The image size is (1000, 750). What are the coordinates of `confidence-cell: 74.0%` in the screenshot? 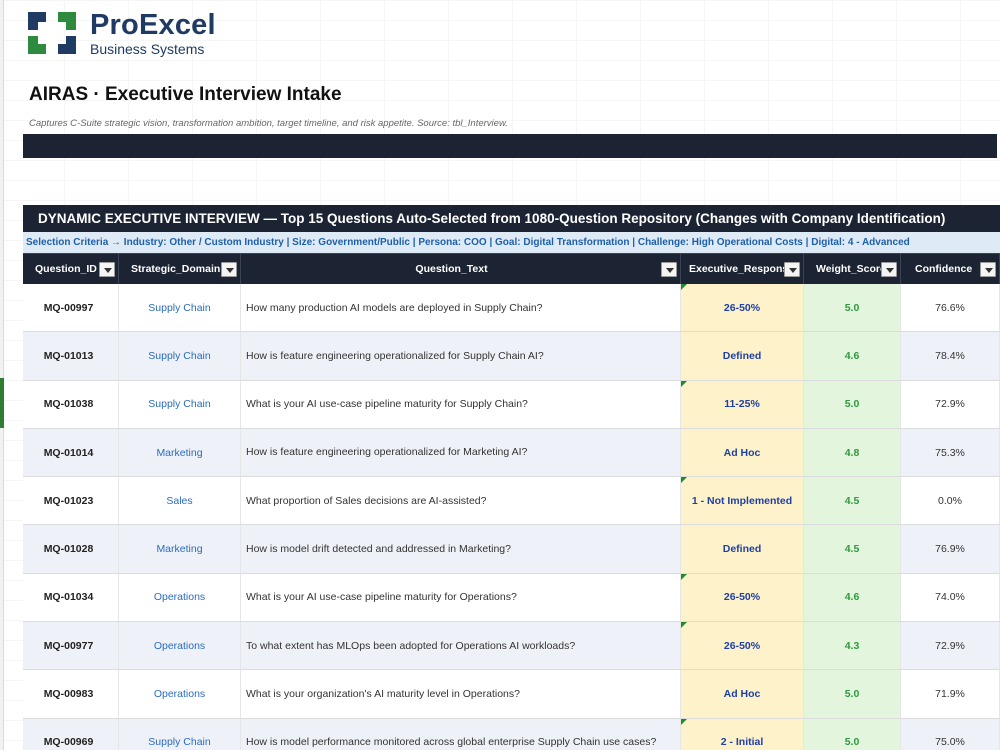 It's located at (950, 597).